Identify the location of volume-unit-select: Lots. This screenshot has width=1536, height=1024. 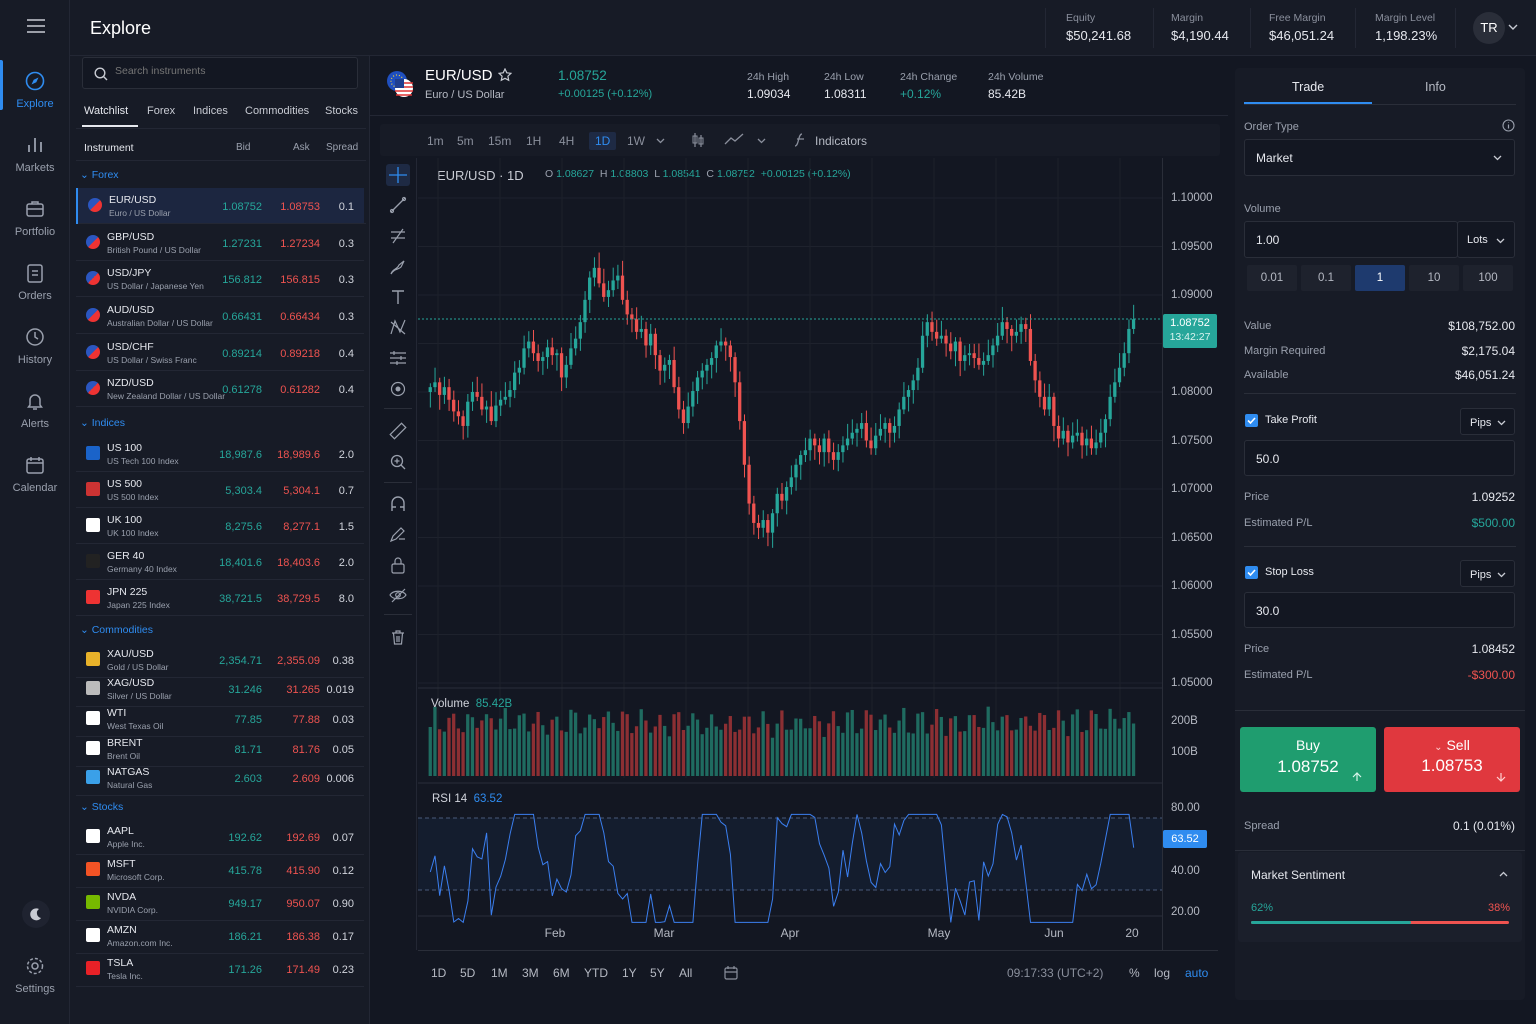
(1486, 239).